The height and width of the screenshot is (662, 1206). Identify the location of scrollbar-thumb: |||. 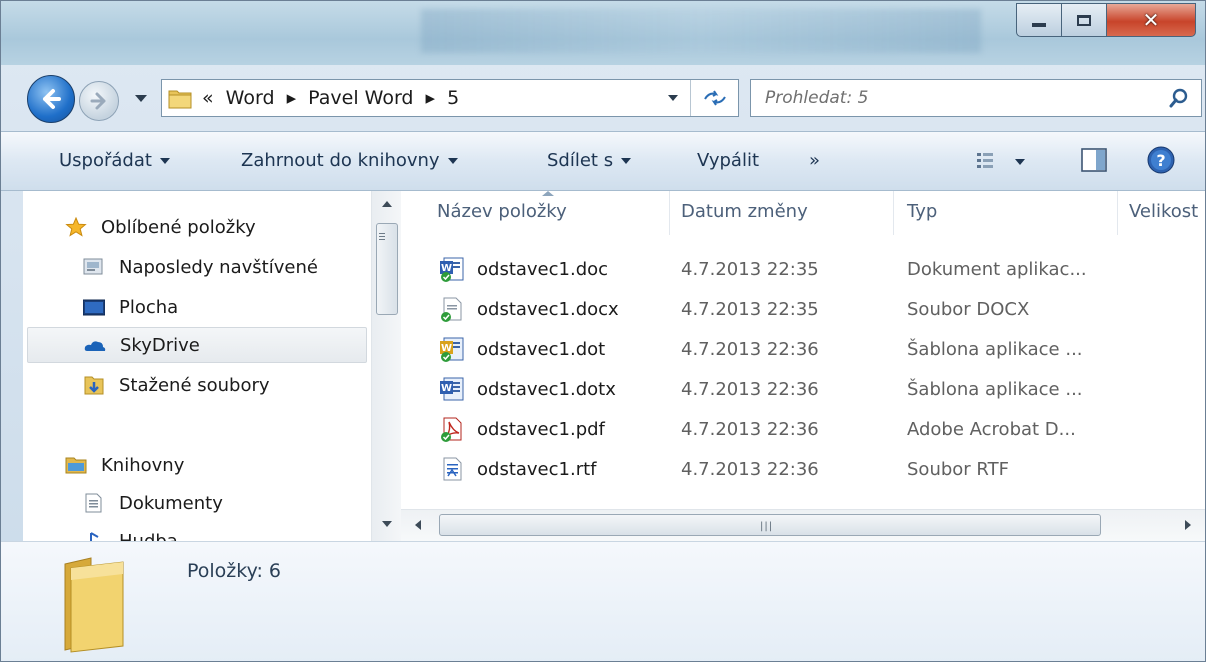
(770, 525).